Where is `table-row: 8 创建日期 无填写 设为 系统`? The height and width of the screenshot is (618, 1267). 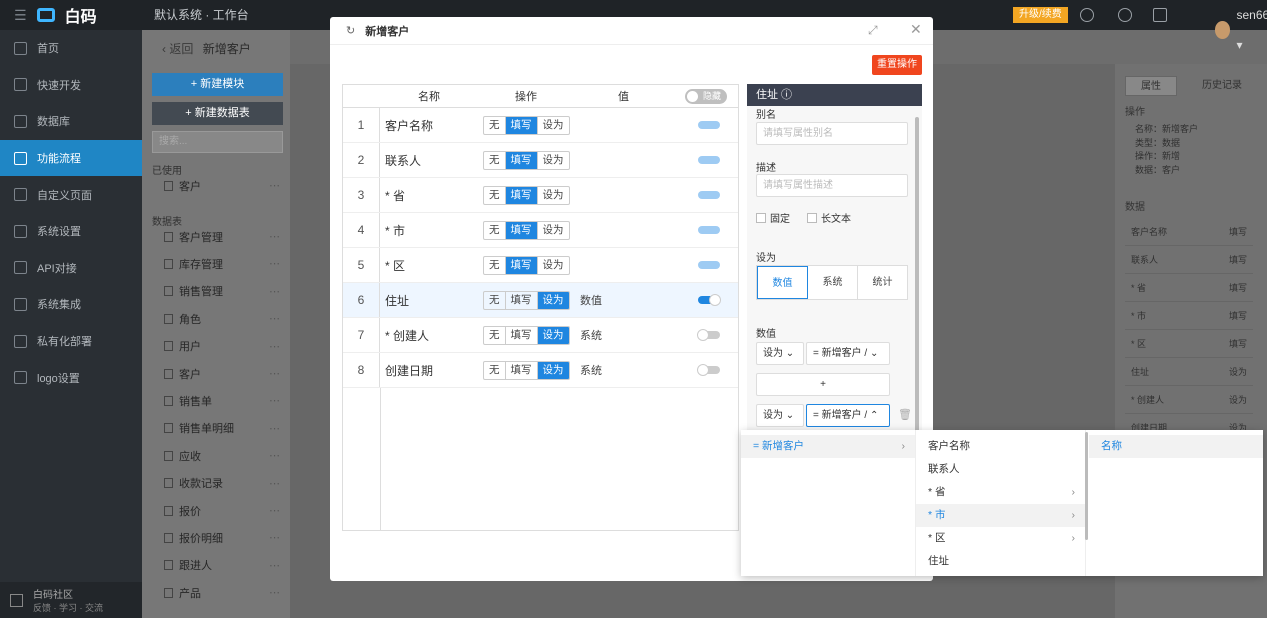 table-row: 8 创建日期 无填写 设为 系统 is located at coordinates (540, 370).